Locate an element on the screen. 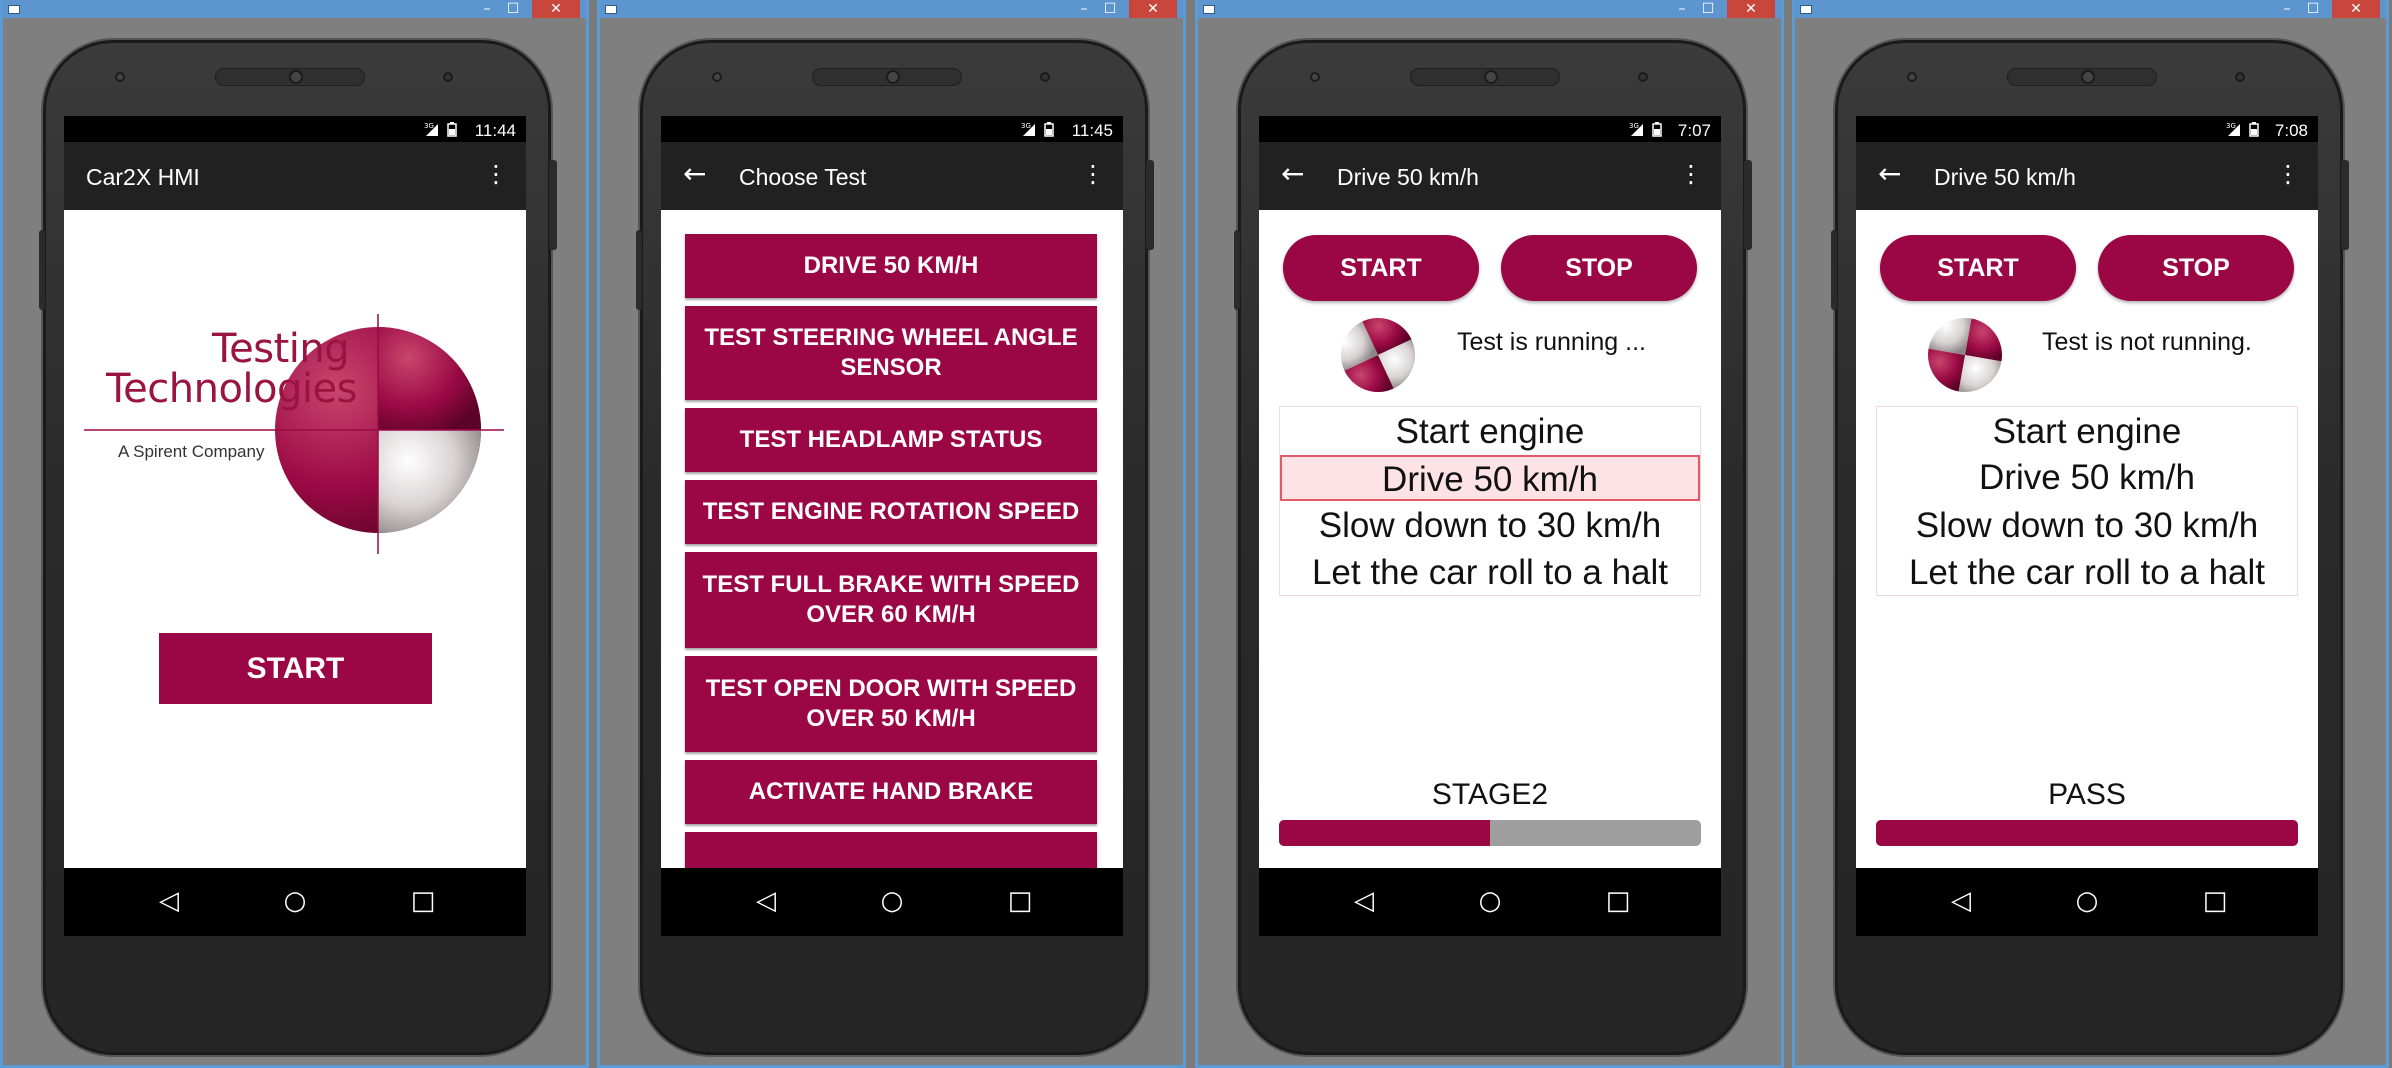 The height and width of the screenshot is (1068, 2392). test-item-open-door: TEST OPEN DOOR WITH SPEED OVER 50 KM/H is located at coordinates (891, 704).